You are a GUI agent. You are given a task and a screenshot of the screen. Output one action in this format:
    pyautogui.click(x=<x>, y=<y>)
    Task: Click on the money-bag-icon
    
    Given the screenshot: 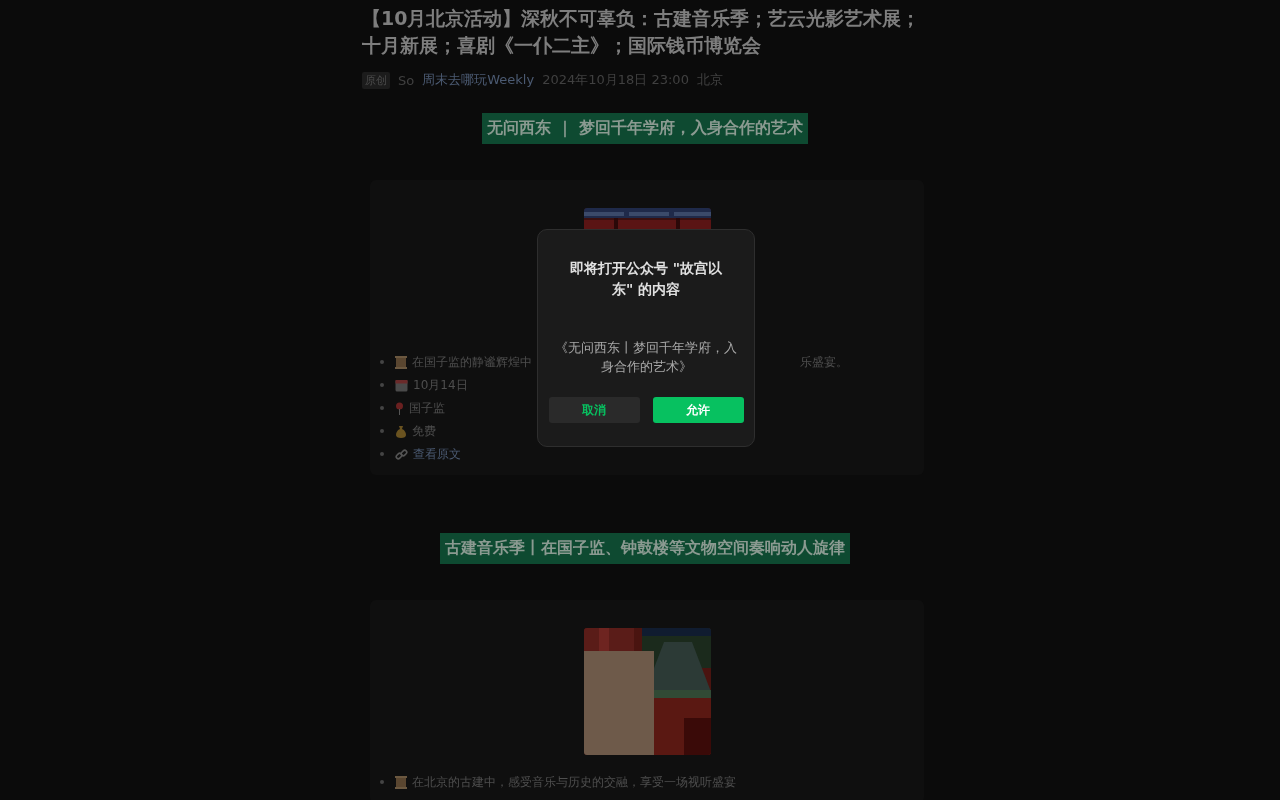 What is the action you would take?
    pyautogui.click(x=401, y=431)
    